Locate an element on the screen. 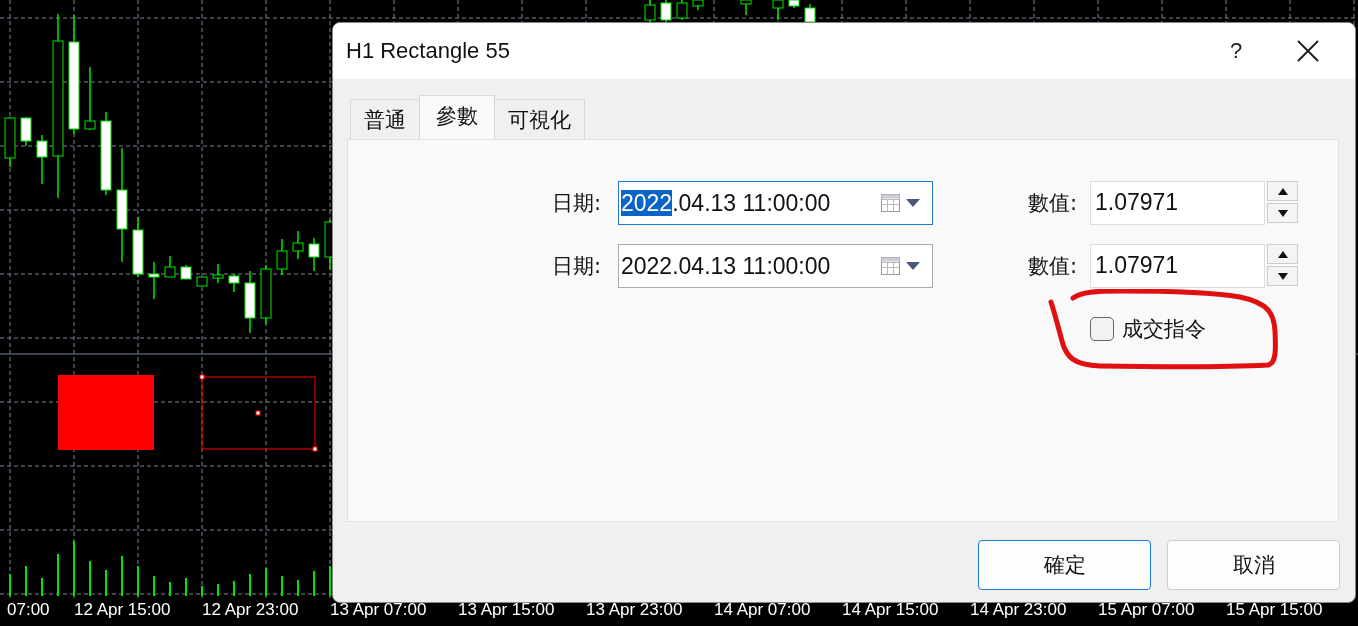  time-axis-label: 14 Apr 15:00 is located at coordinates (890, 610).